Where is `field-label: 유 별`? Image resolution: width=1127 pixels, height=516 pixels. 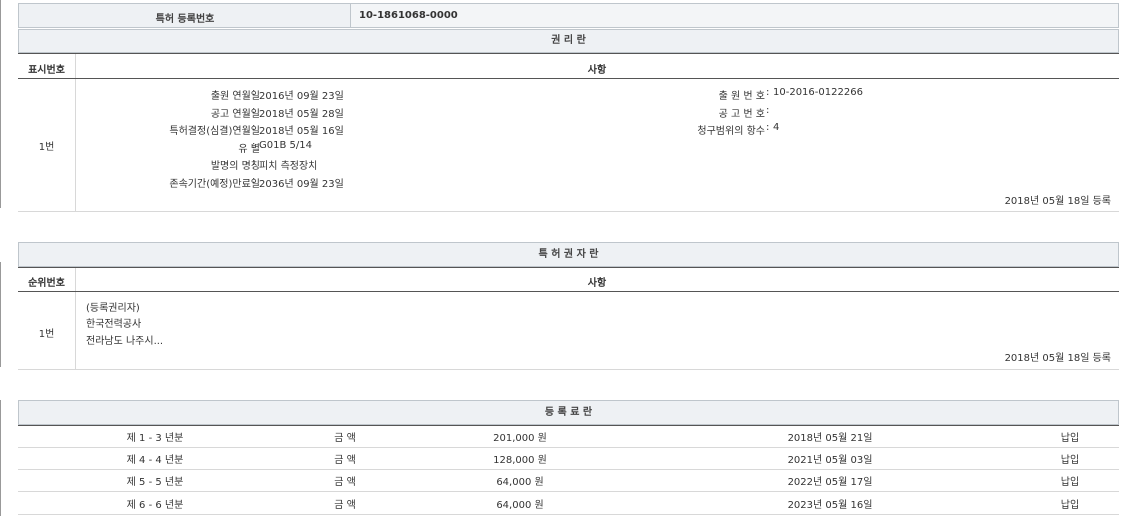
field-label: 유 별 is located at coordinates (249, 147).